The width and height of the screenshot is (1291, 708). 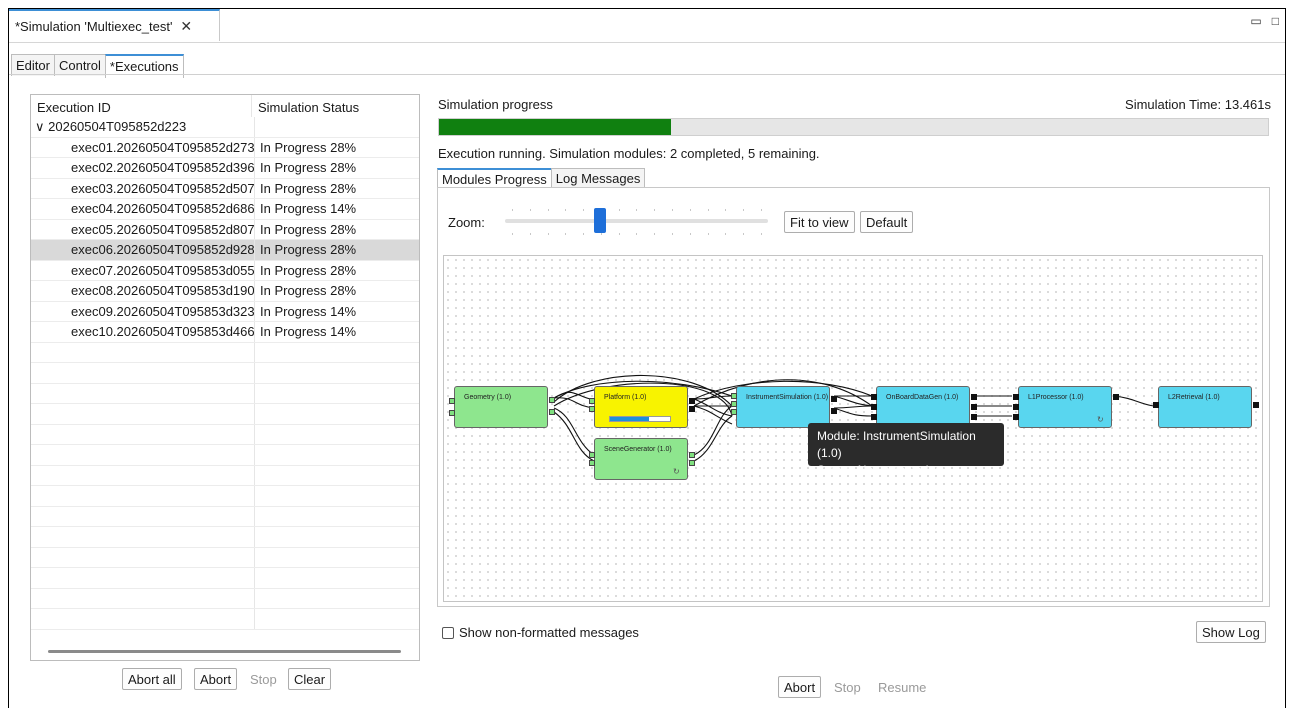 What do you see at coordinates (310, 679) in the screenshot?
I see `clear-button: Clear` at bounding box center [310, 679].